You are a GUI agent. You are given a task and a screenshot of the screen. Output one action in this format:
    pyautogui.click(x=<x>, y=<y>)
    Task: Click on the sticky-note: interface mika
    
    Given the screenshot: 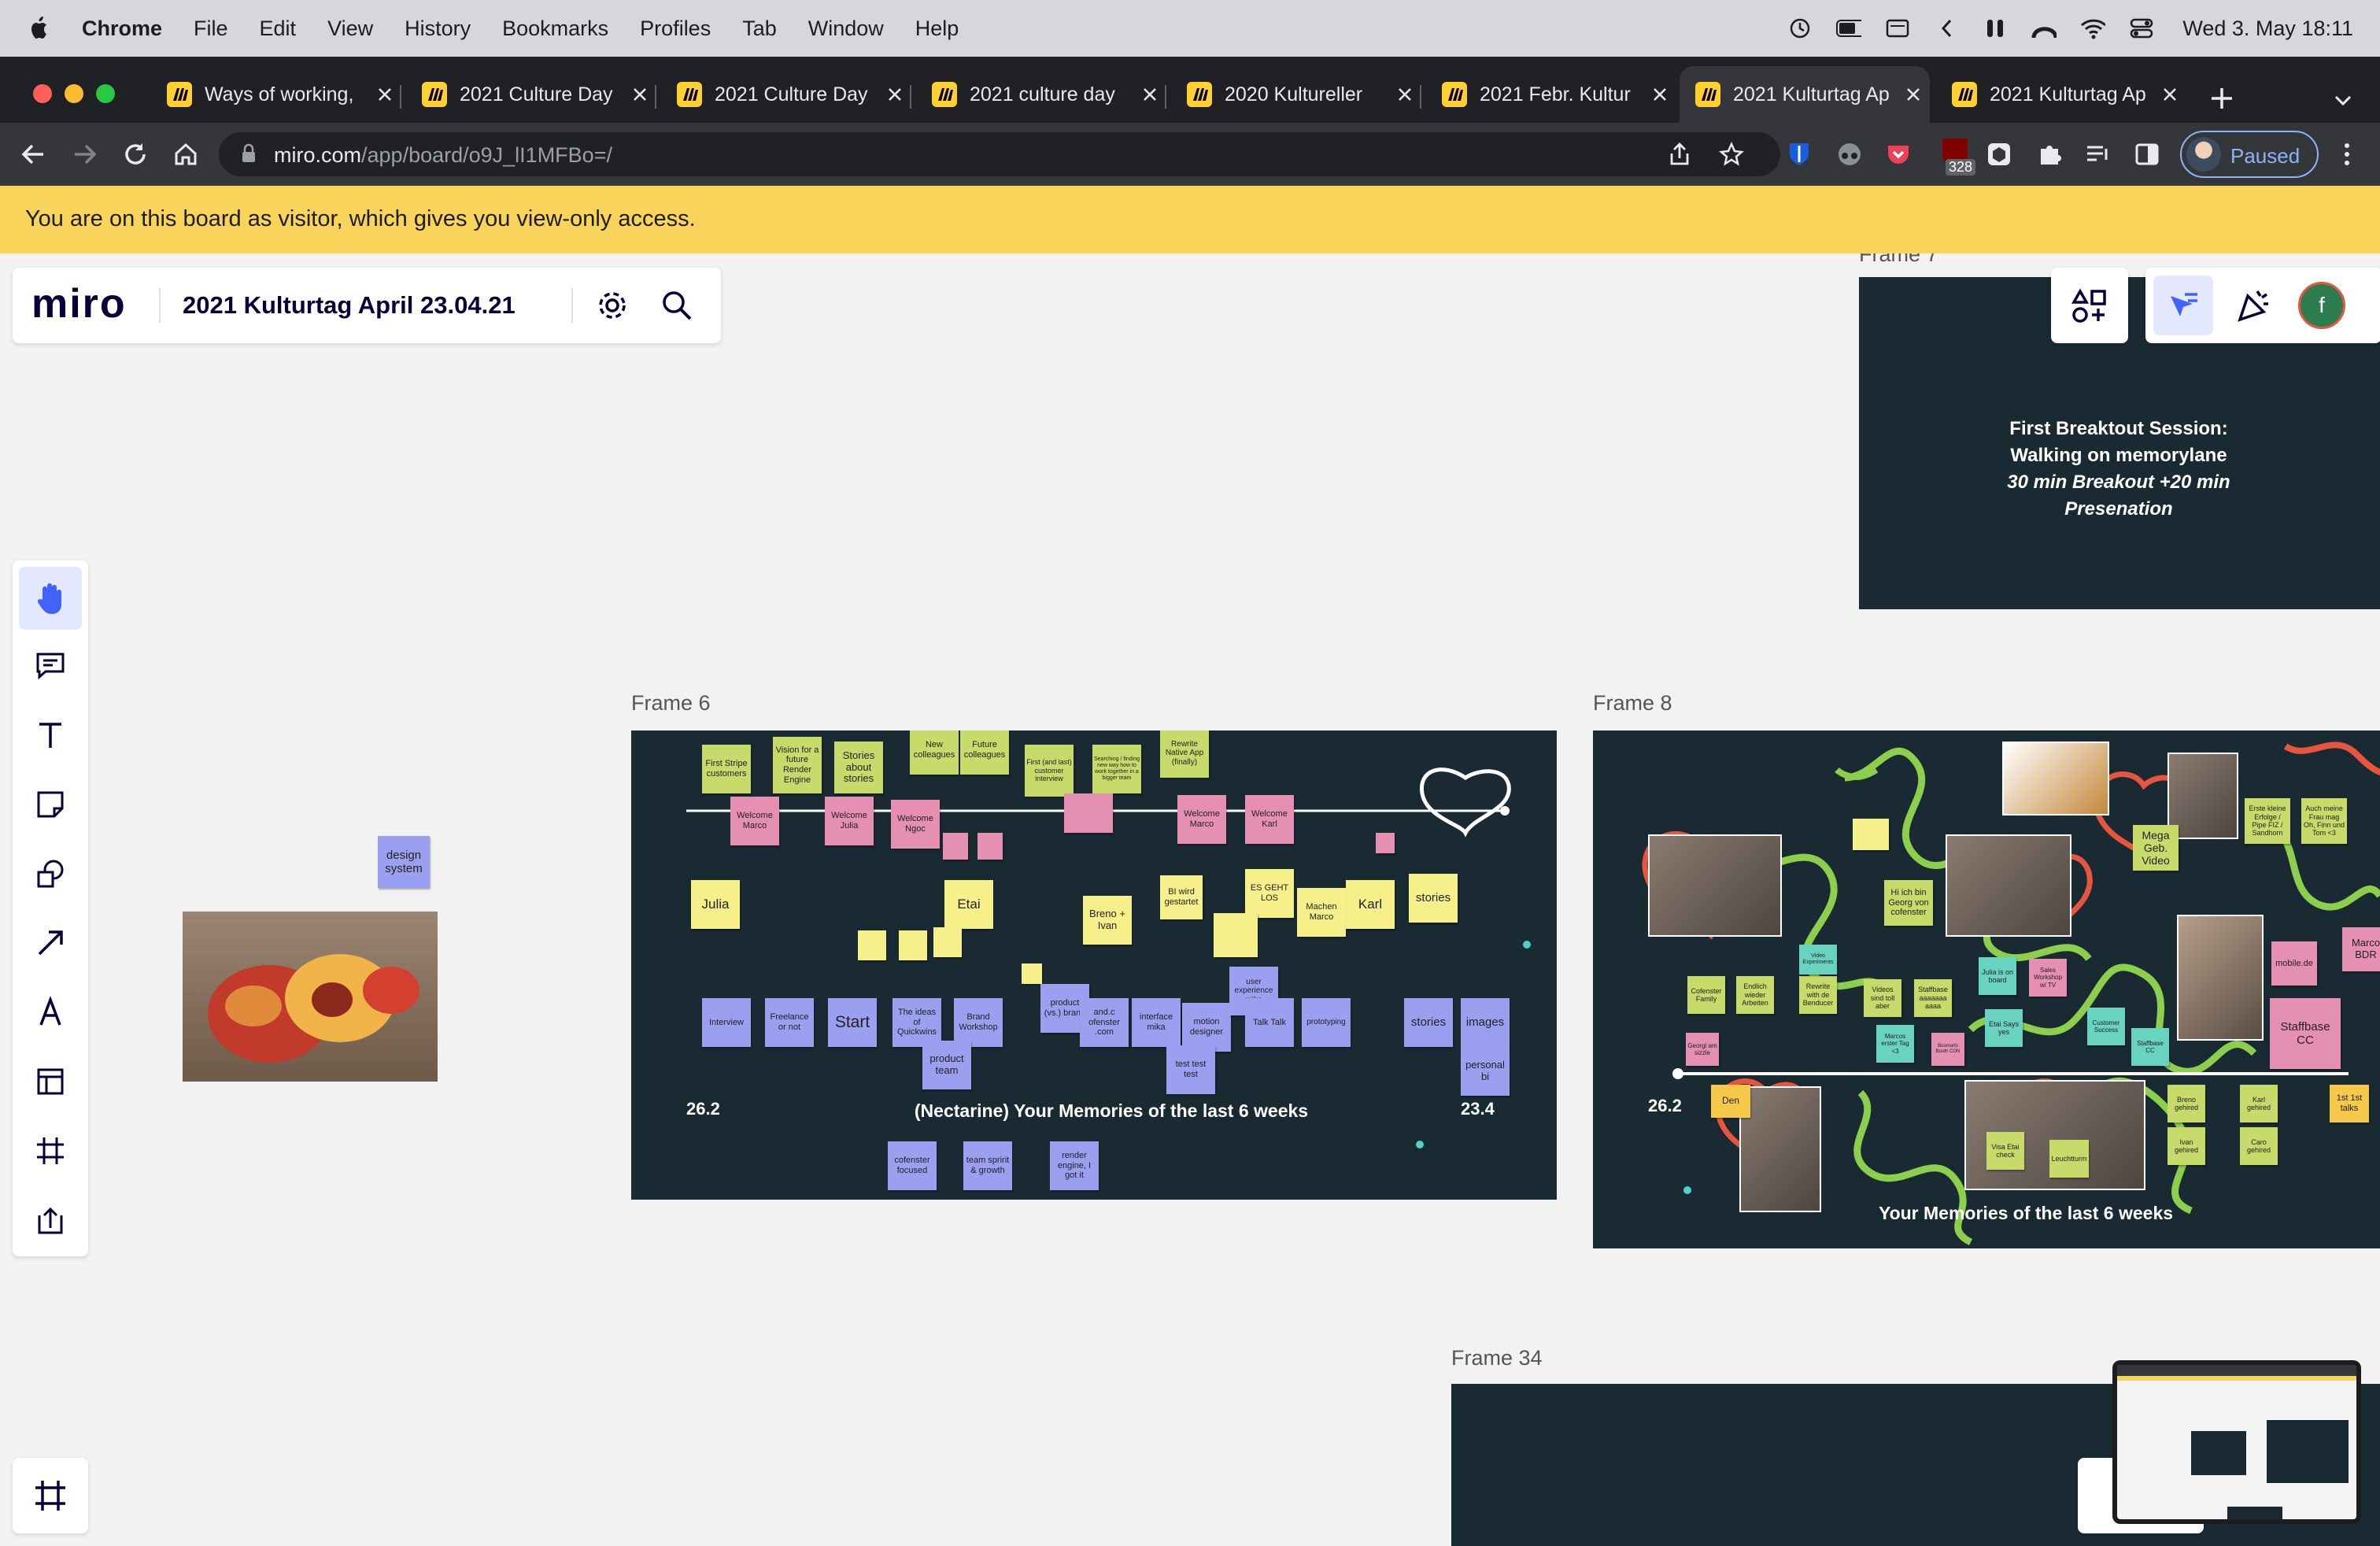 What is the action you would take?
    pyautogui.click(x=1156, y=1023)
    